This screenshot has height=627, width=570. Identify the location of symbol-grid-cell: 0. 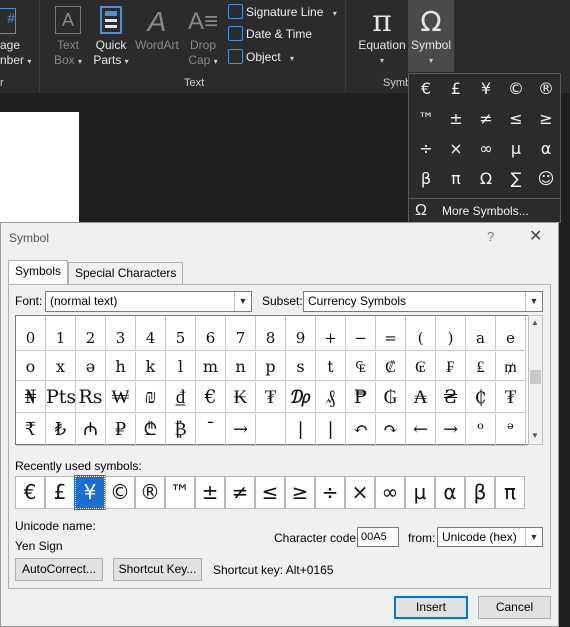
(31, 333).